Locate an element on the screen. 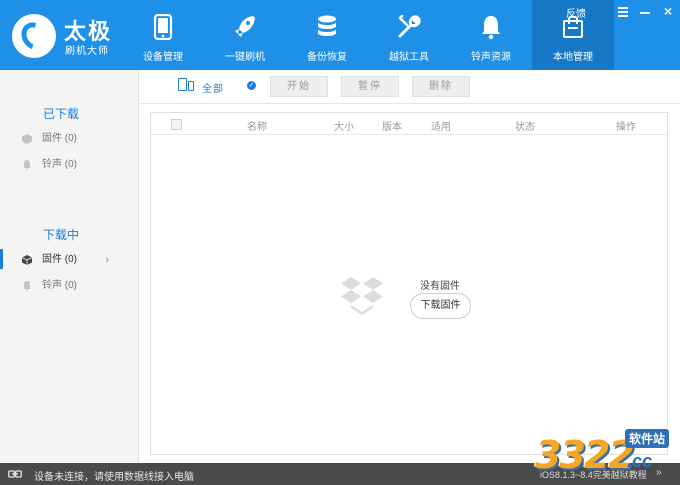 The height and width of the screenshot is (485, 680). nav-label: 设备管理 is located at coordinates (163, 57).